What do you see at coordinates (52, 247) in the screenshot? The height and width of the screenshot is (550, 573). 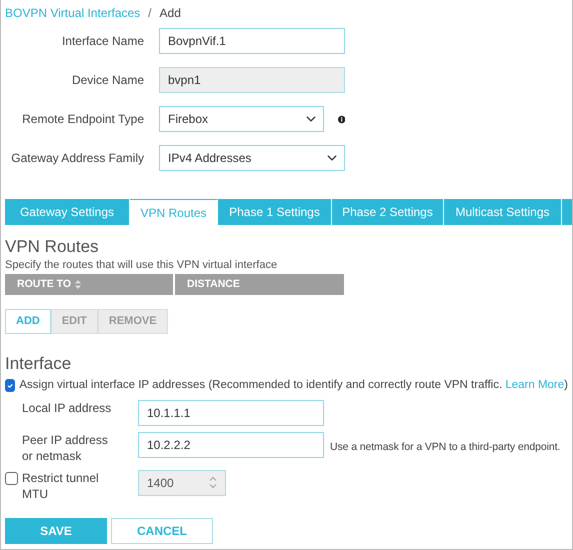 I see `section-heading: VPN Routes` at bounding box center [52, 247].